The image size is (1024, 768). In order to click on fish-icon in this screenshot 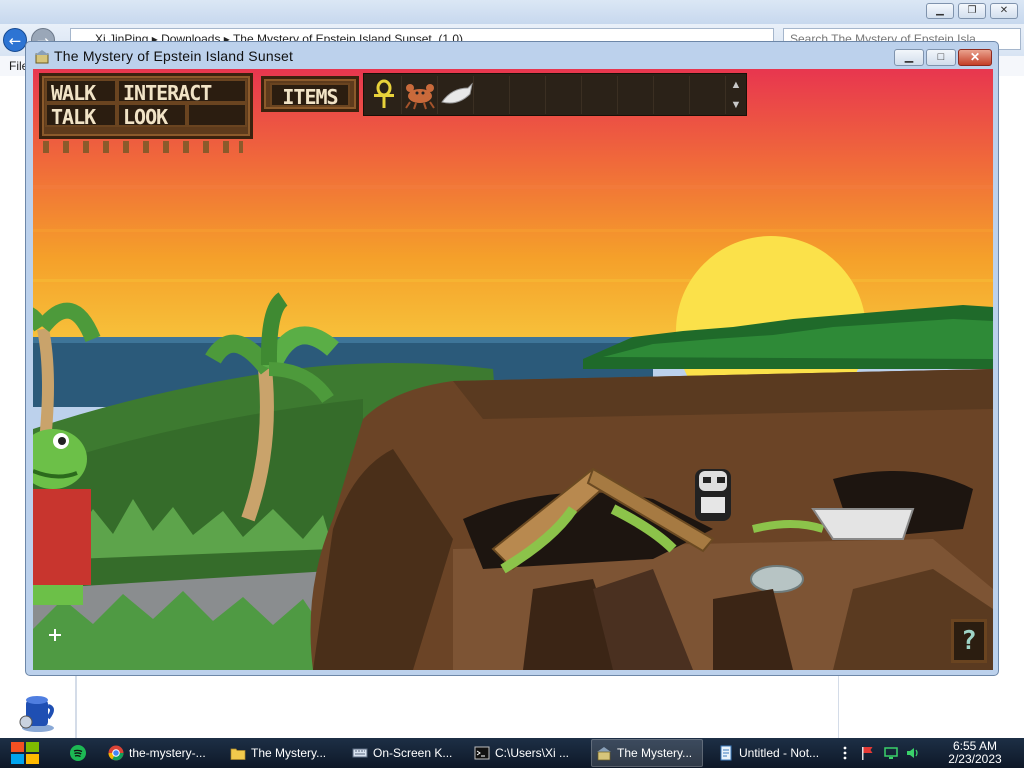, I will do `click(456, 95)`.